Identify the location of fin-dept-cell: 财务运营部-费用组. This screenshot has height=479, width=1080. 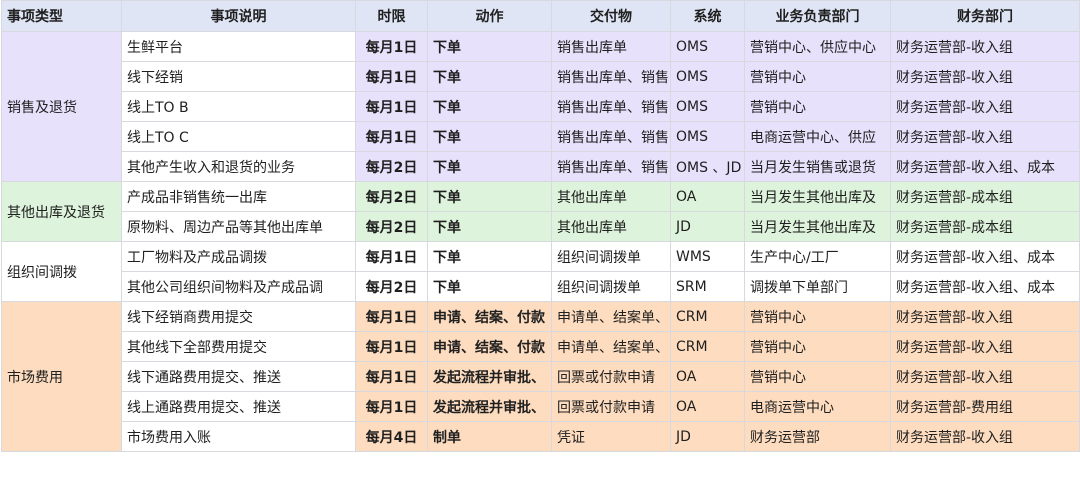
(985, 406).